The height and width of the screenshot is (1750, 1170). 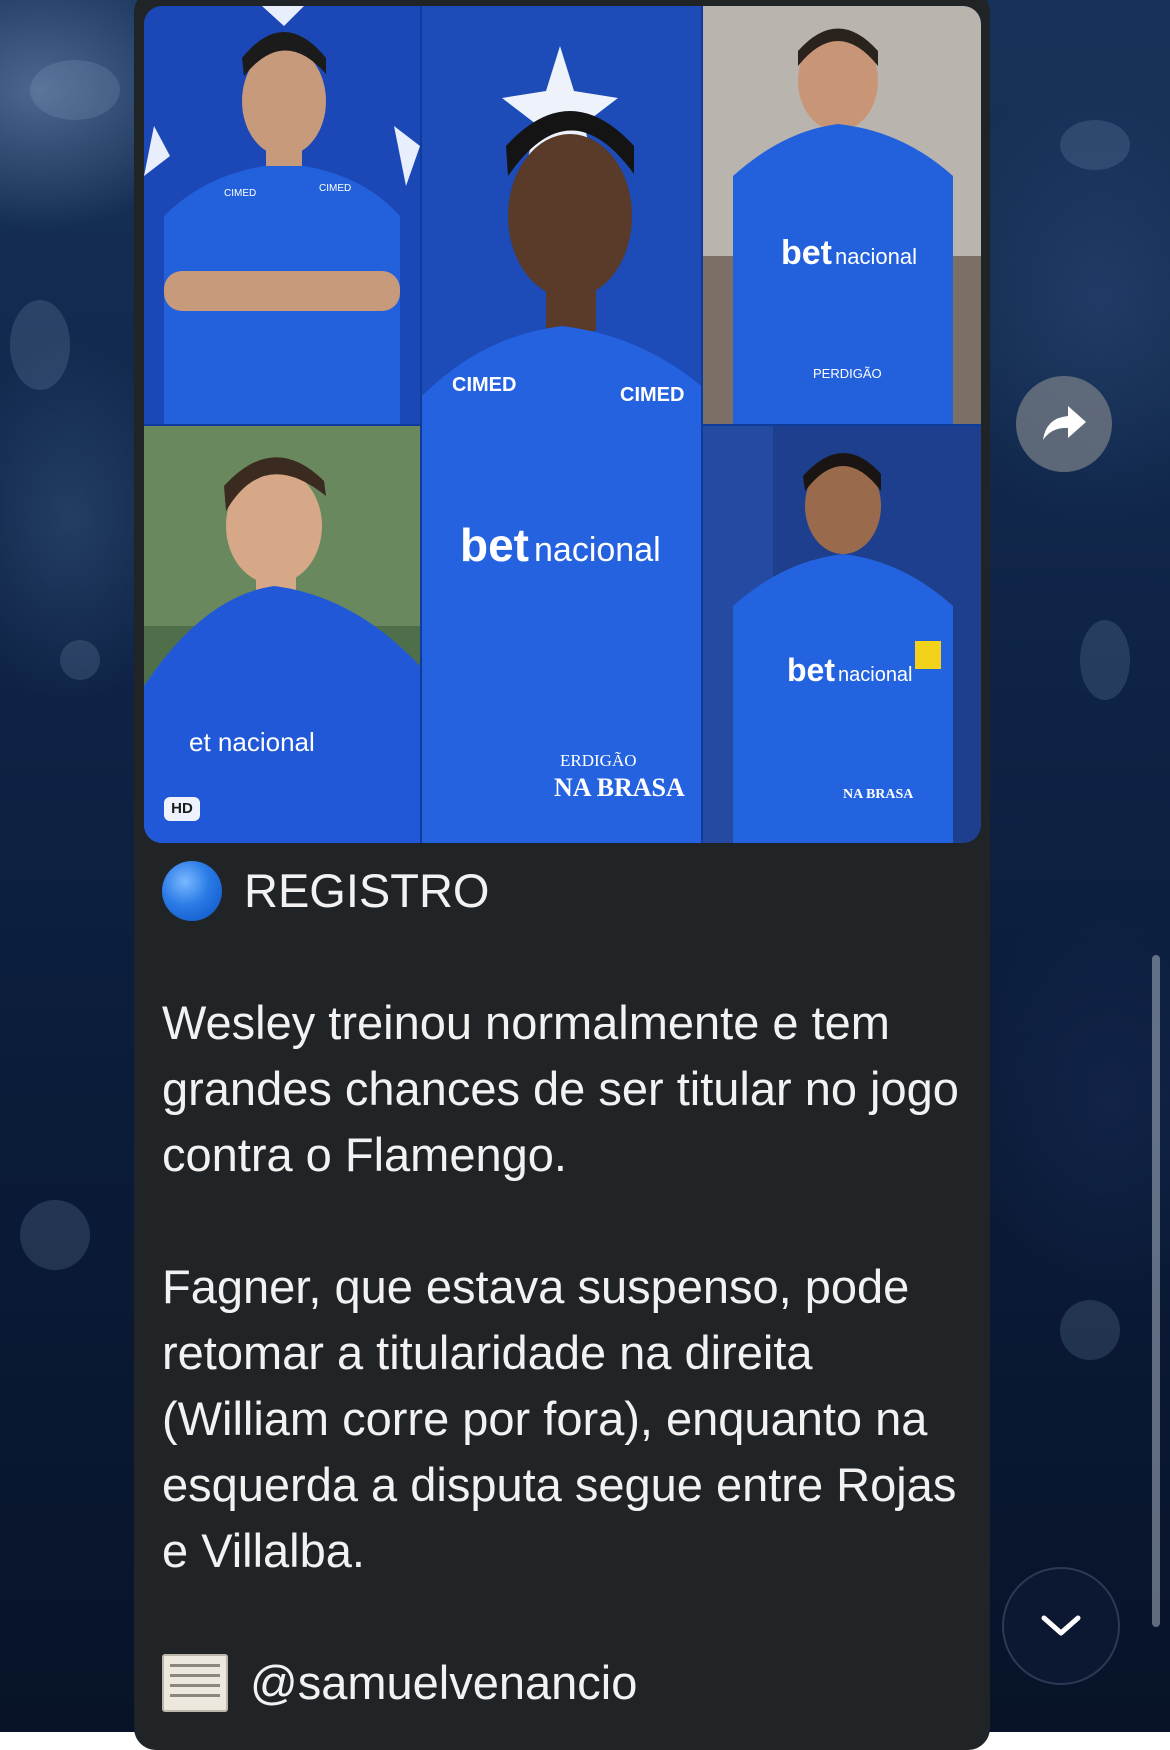 I want to click on svg-text: et nacional, so click(x=252, y=742).